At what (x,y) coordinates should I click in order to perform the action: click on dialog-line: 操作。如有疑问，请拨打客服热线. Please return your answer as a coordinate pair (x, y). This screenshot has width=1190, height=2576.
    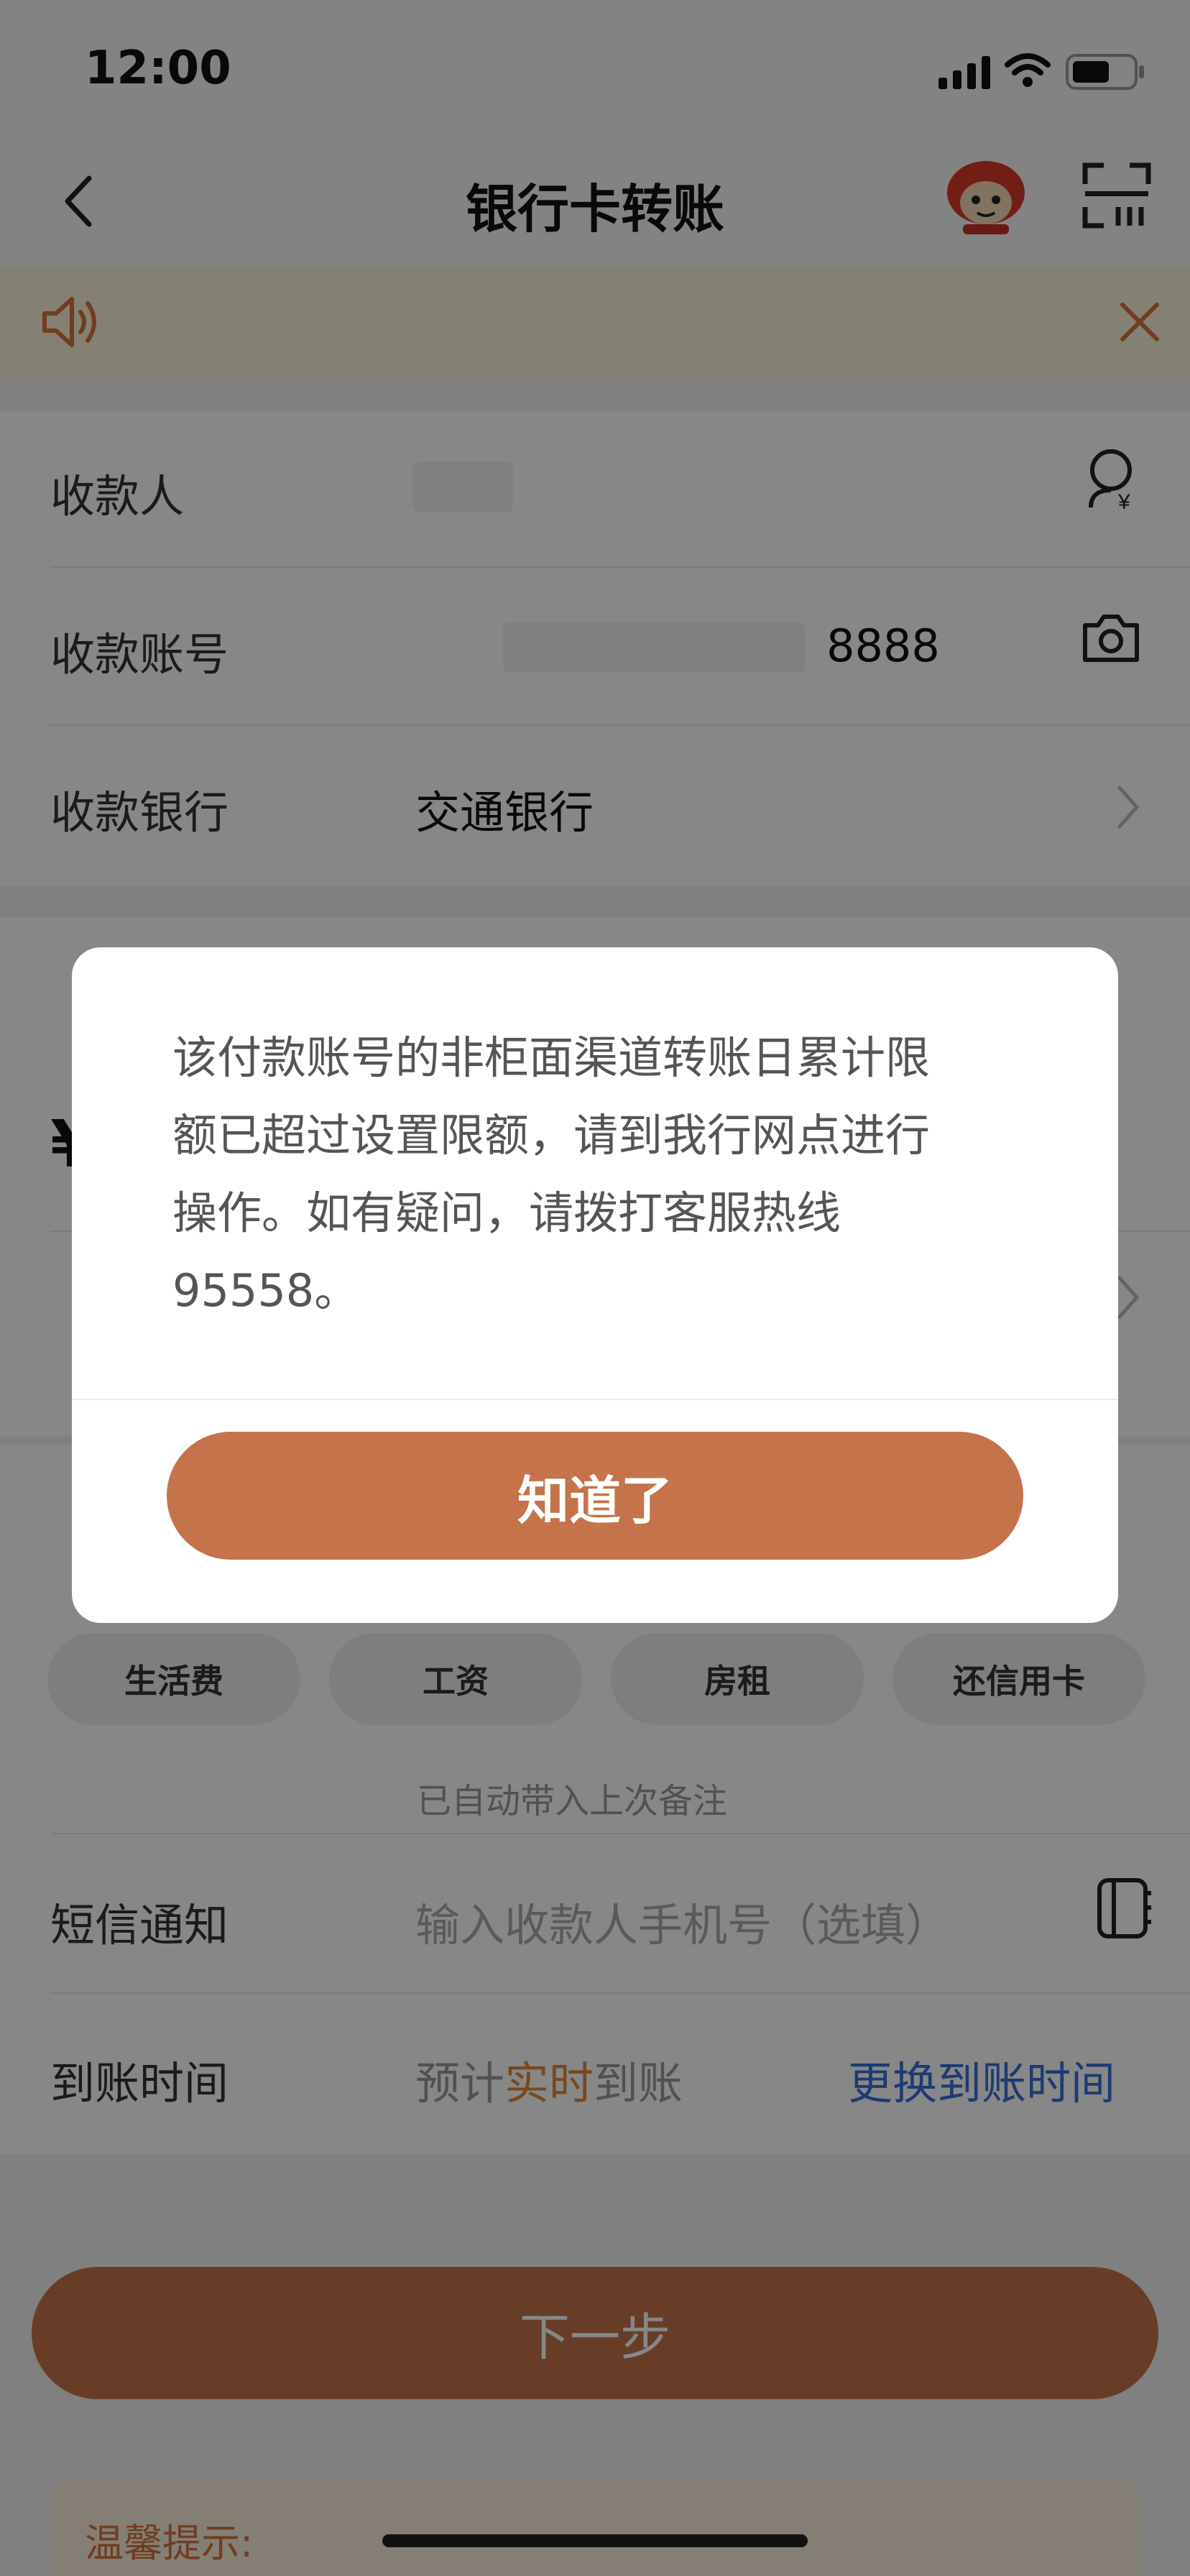
    Looking at the image, I should click on (506, 1213).